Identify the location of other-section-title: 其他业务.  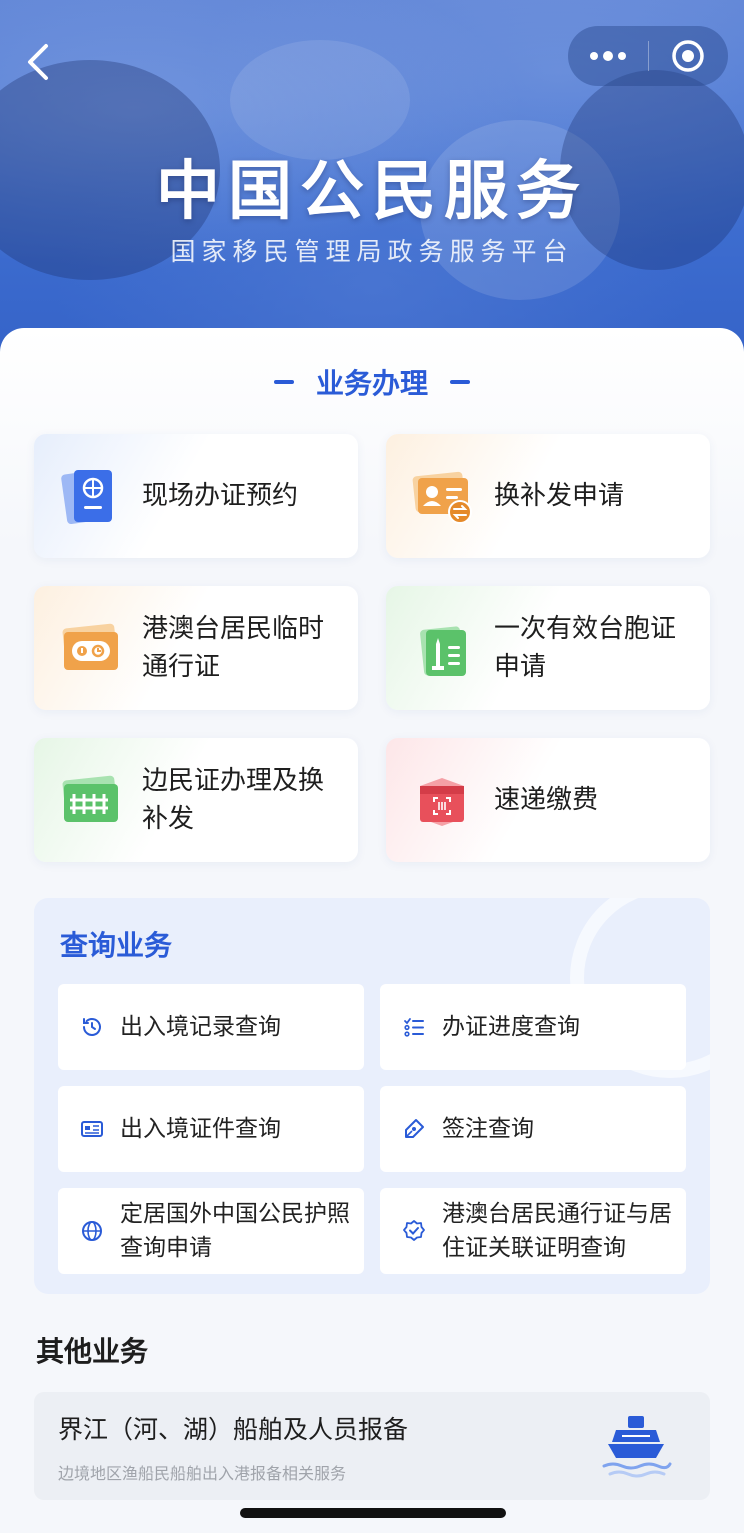
(92, 1351).